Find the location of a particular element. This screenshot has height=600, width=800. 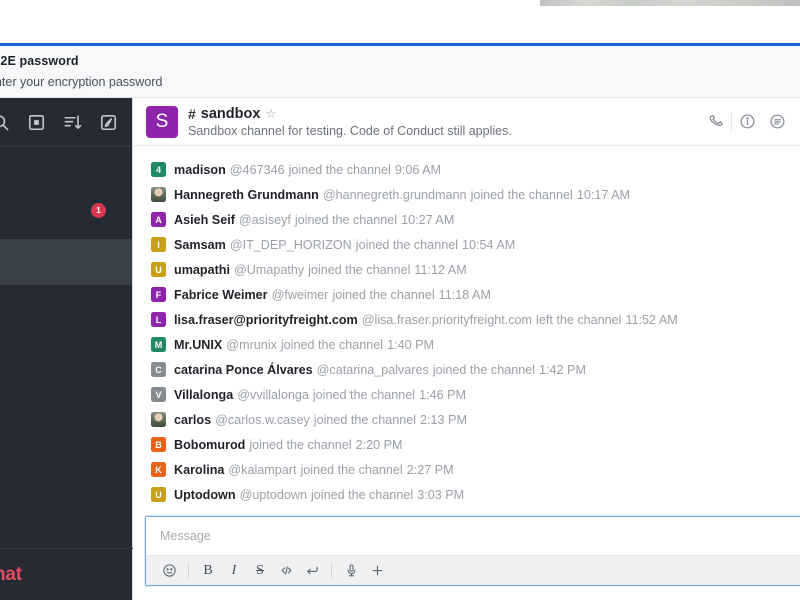

avatar: F is located at coordinates (158, 294).